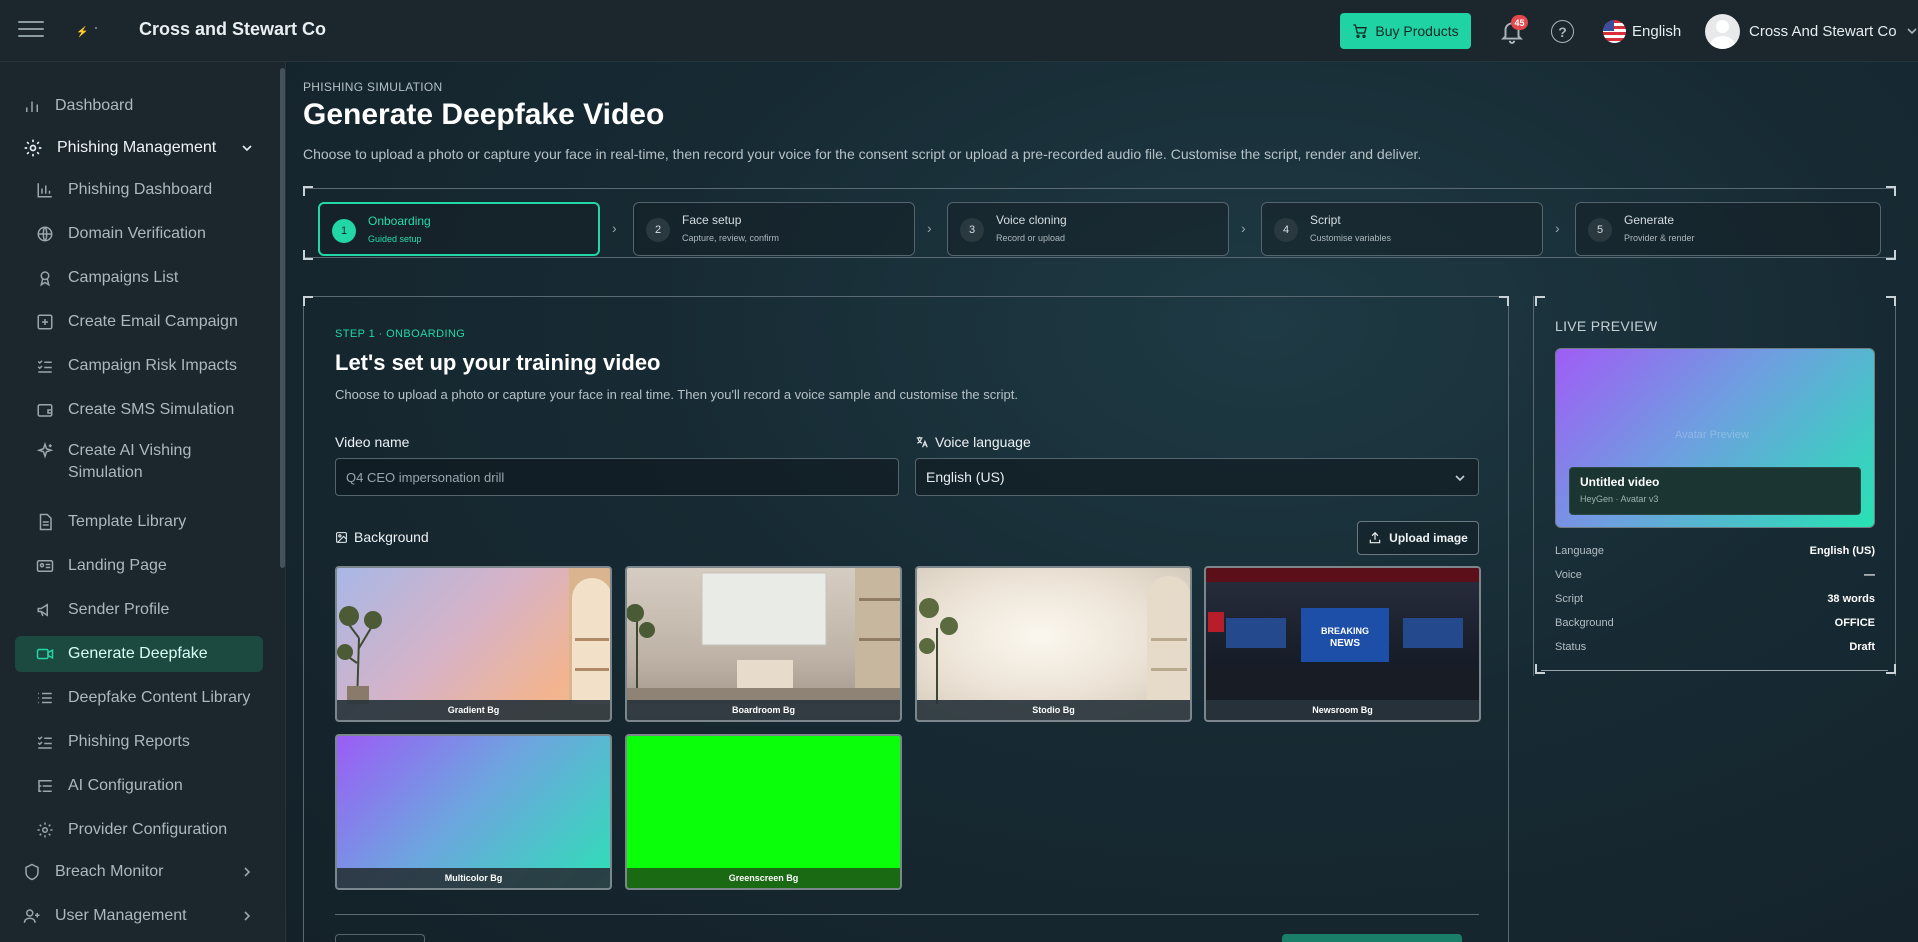  Describe the element at coordinates (1862, 647) in the screenshot. I see `preview-row-value: Draft` at that location.